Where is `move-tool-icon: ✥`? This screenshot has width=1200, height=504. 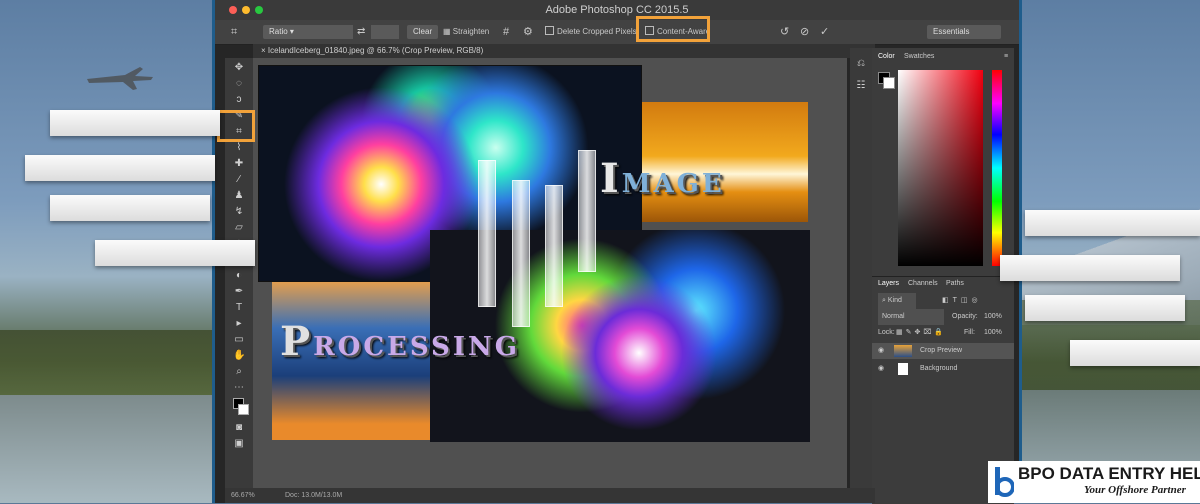 move-tool-icon: ✥ is located at coordinates (239, 68).